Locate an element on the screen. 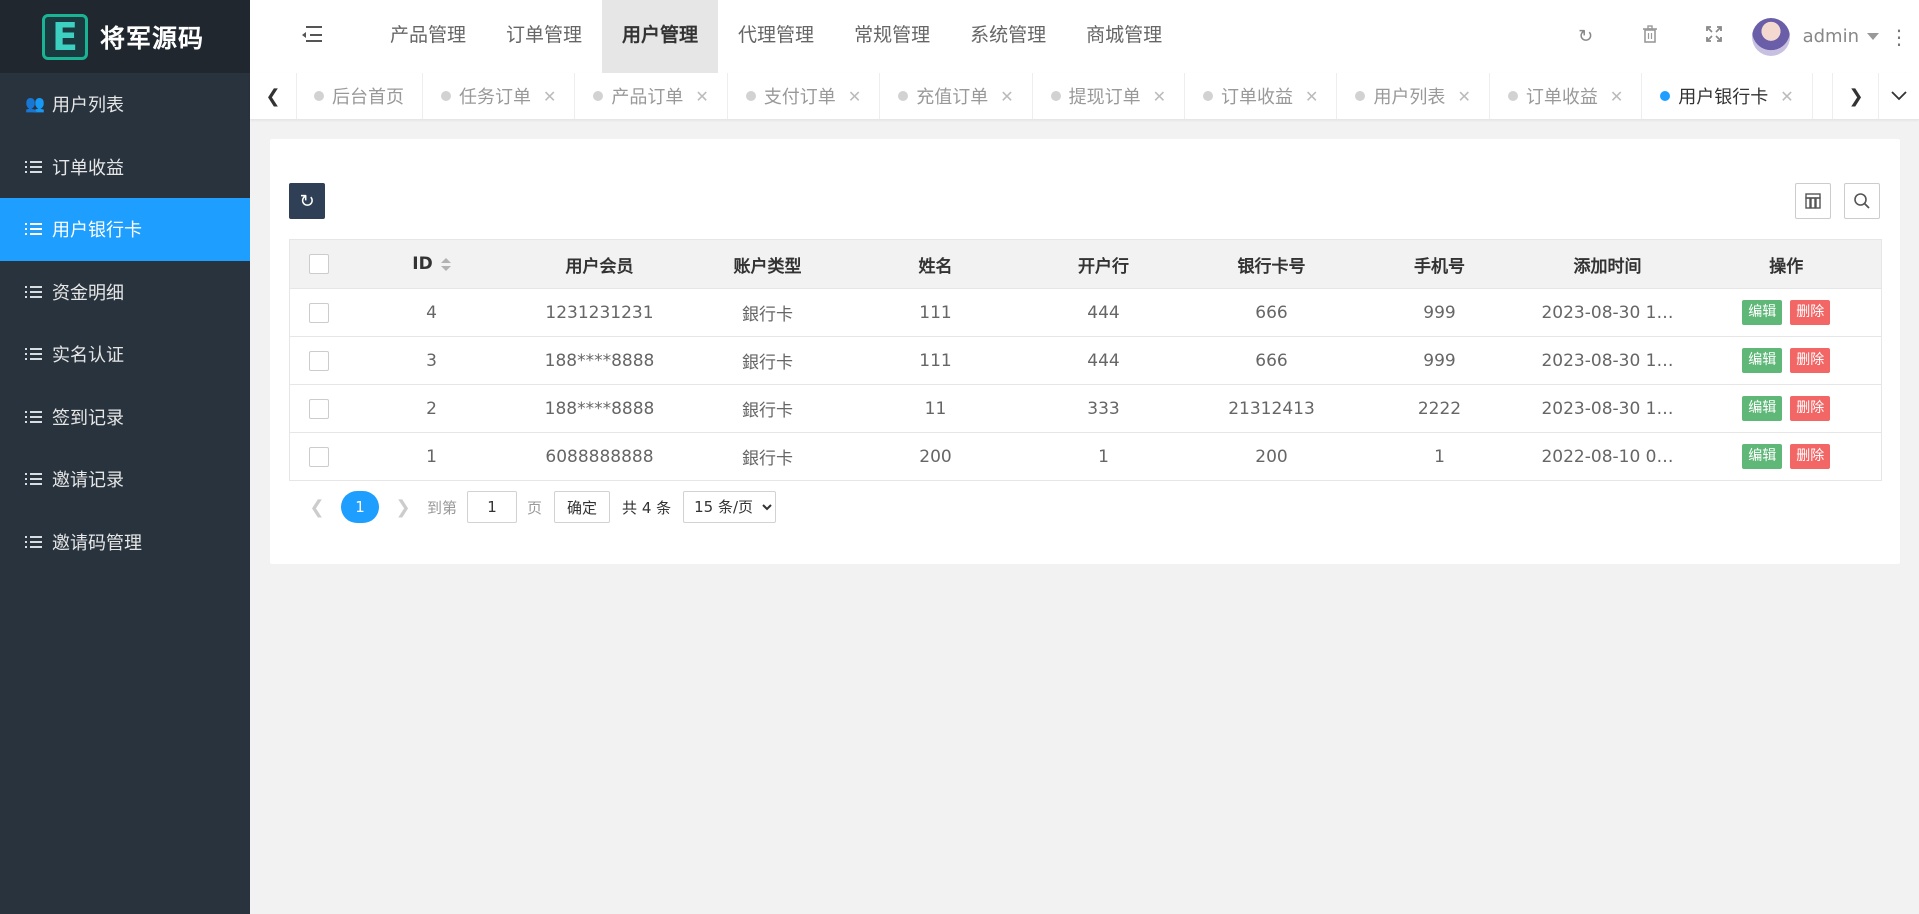 The height and width of the screenshot is (914, 1919). total-count: 共 4 条 is located at coordinates (647, 507).